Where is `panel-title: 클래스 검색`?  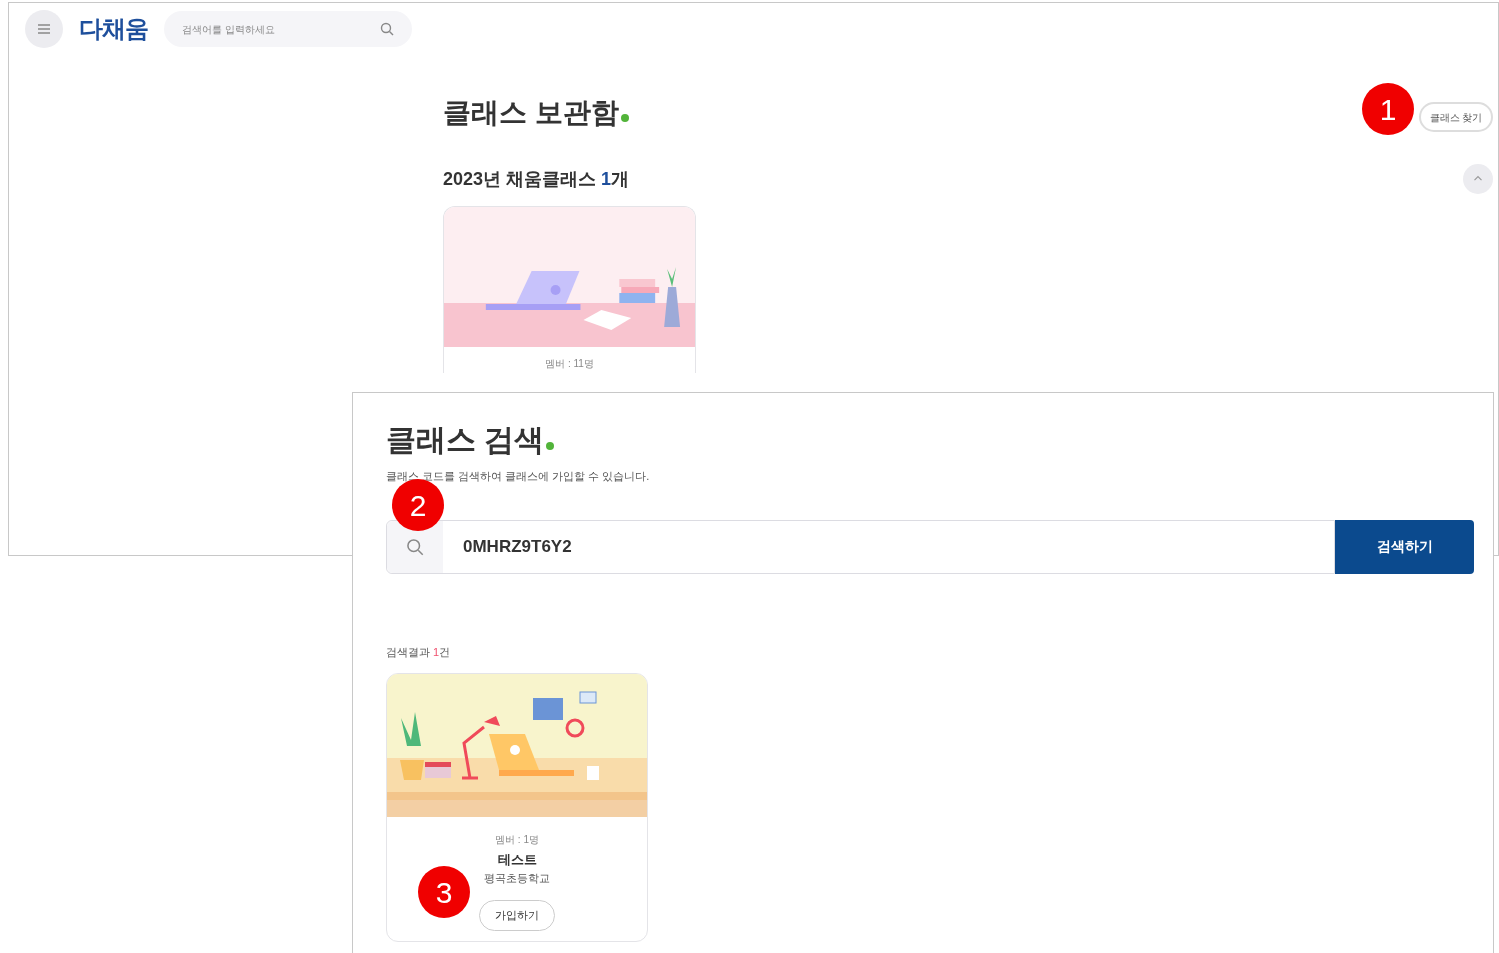
panel-title: 클래스 검색 is located at coordinates (923, 439).